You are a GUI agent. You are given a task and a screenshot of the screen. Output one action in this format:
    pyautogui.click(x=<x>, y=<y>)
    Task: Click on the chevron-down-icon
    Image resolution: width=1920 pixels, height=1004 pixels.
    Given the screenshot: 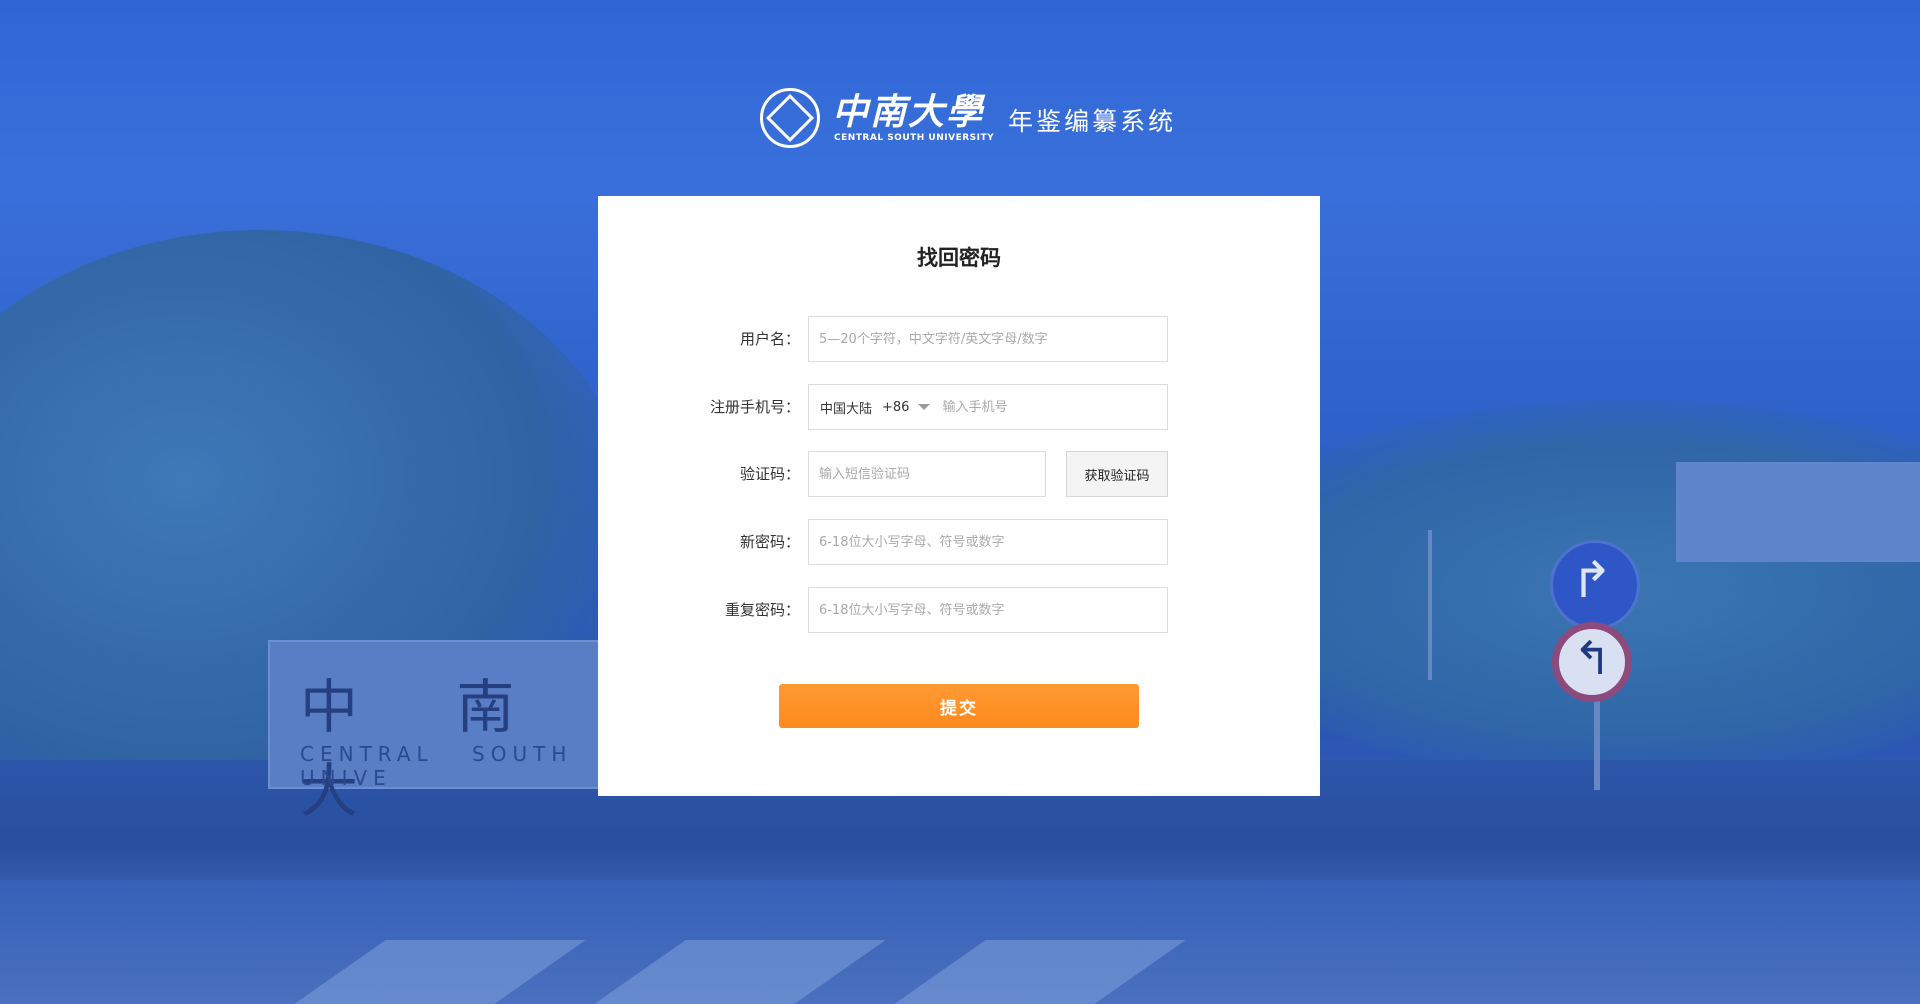 What is the action you would take?
    pyautogui.click(x=924, y=407)
    